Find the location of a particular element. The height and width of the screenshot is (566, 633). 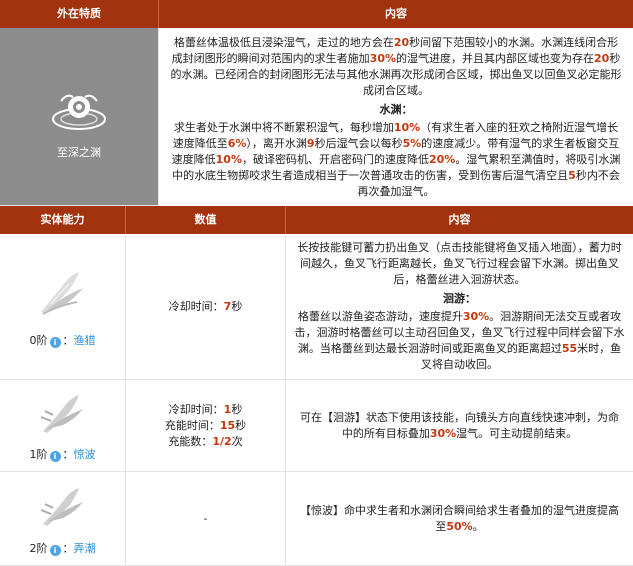

ability-values: 冷却时间：1秒 充能时间：15秒 充能数：1/2次 is located at coordinates (206, 426).